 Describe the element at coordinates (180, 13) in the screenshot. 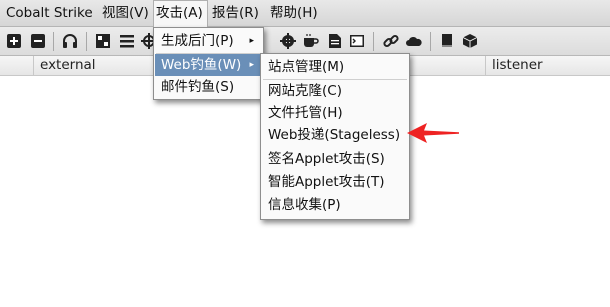

I see `menu-attack: 攻击(A)` at that location.